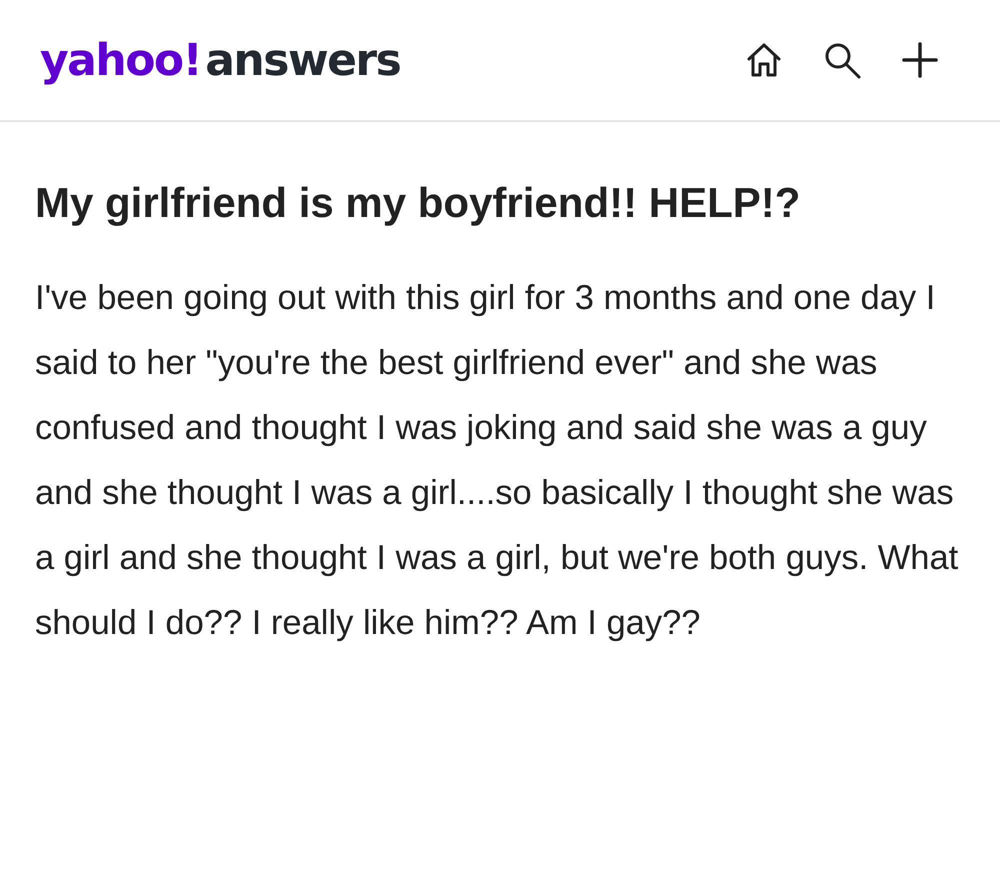 The height and width of the screenshot is (869, 1000). Describe the element at coordinates (121, 60) in the screenshot. I see `logo-brand: yahoo!` at that location.